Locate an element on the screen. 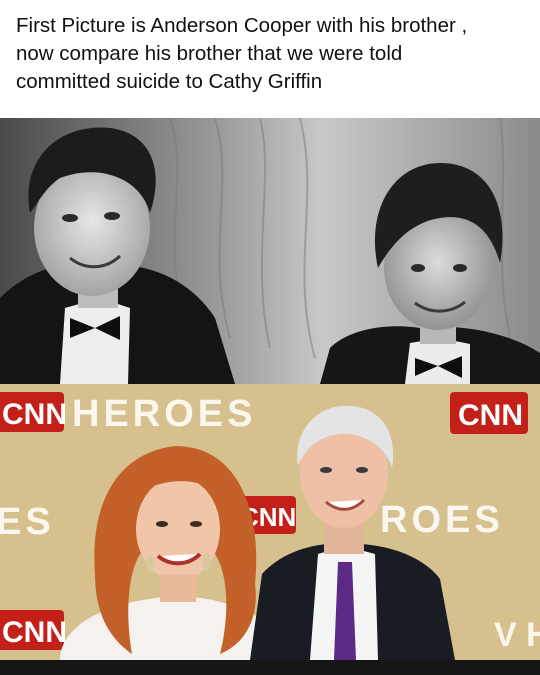 The height and width of the screenshot is (675, 540). caption-line-3: committed suicide to Cathy Griffin is located at coordinates (169, 81).